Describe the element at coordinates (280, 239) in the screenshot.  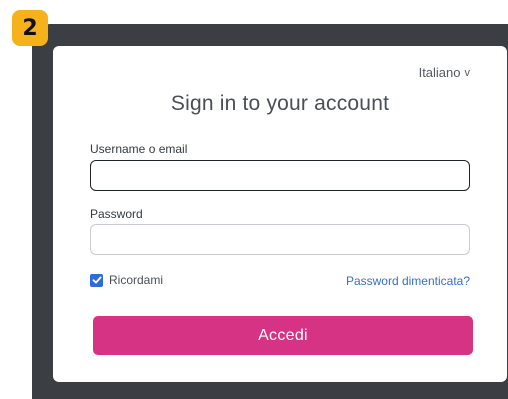
I see `password-field` at that location.